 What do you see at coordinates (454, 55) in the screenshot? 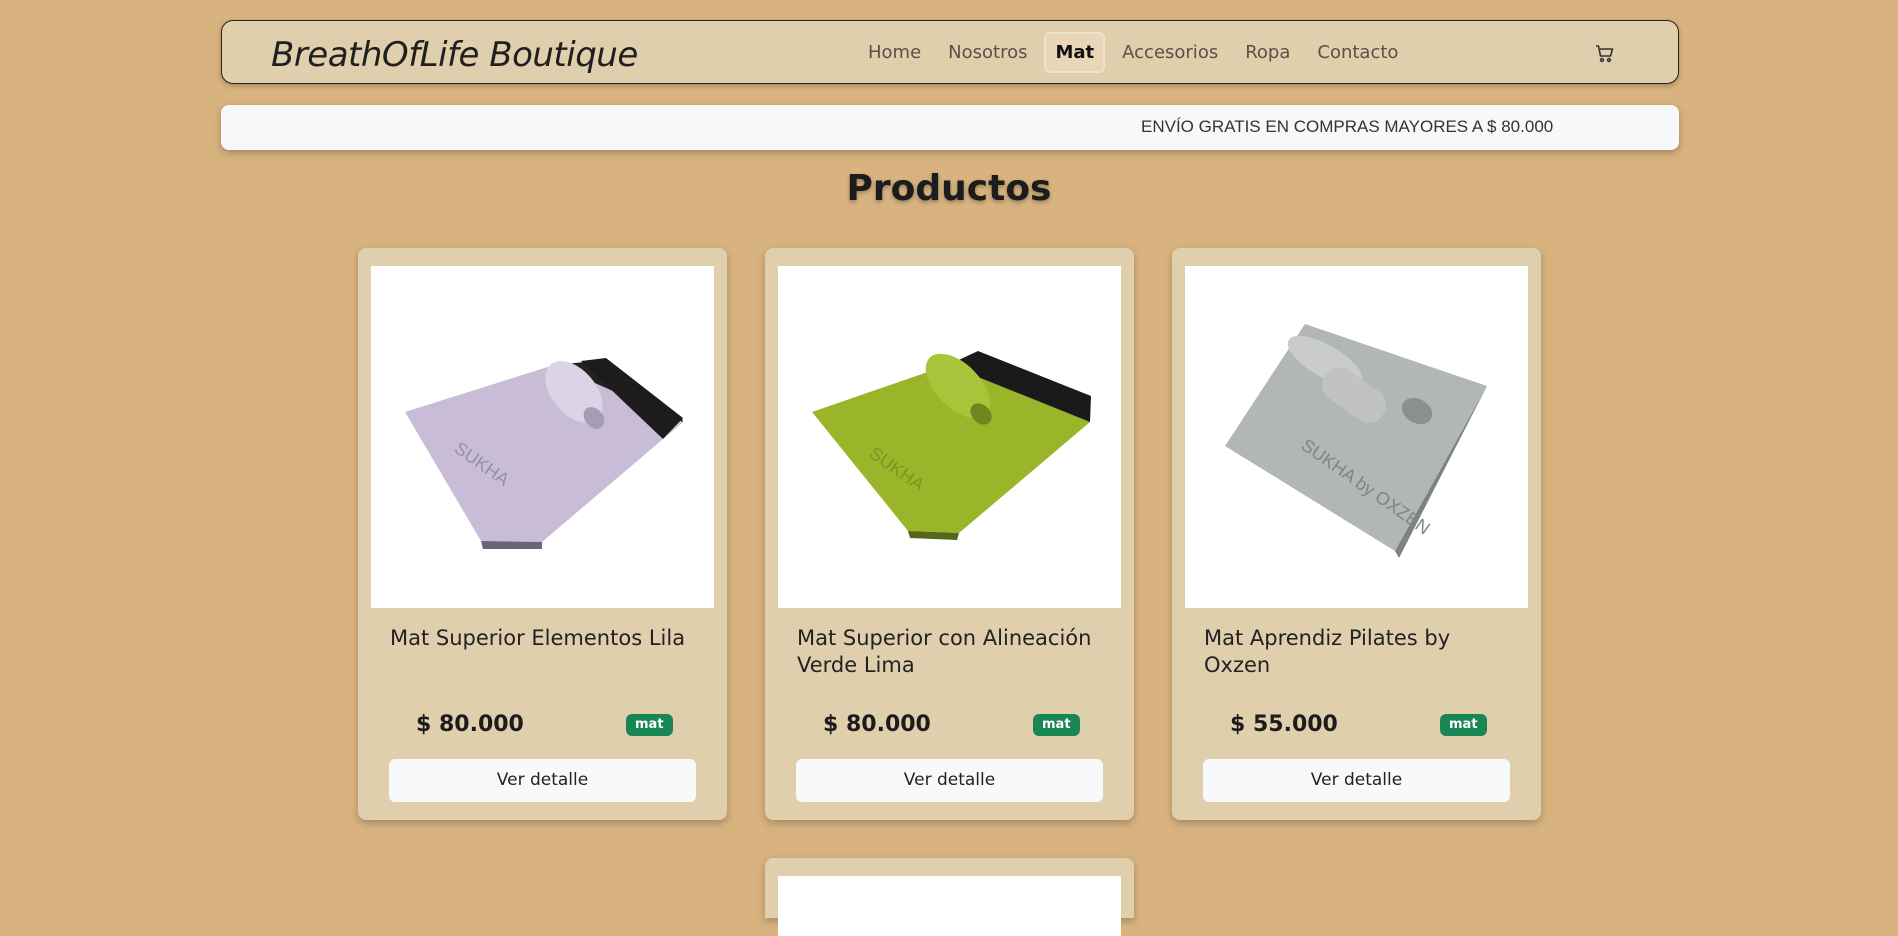
I see `brand-logo: BreathOfLife Boutique` at bounding box center [454, 55].